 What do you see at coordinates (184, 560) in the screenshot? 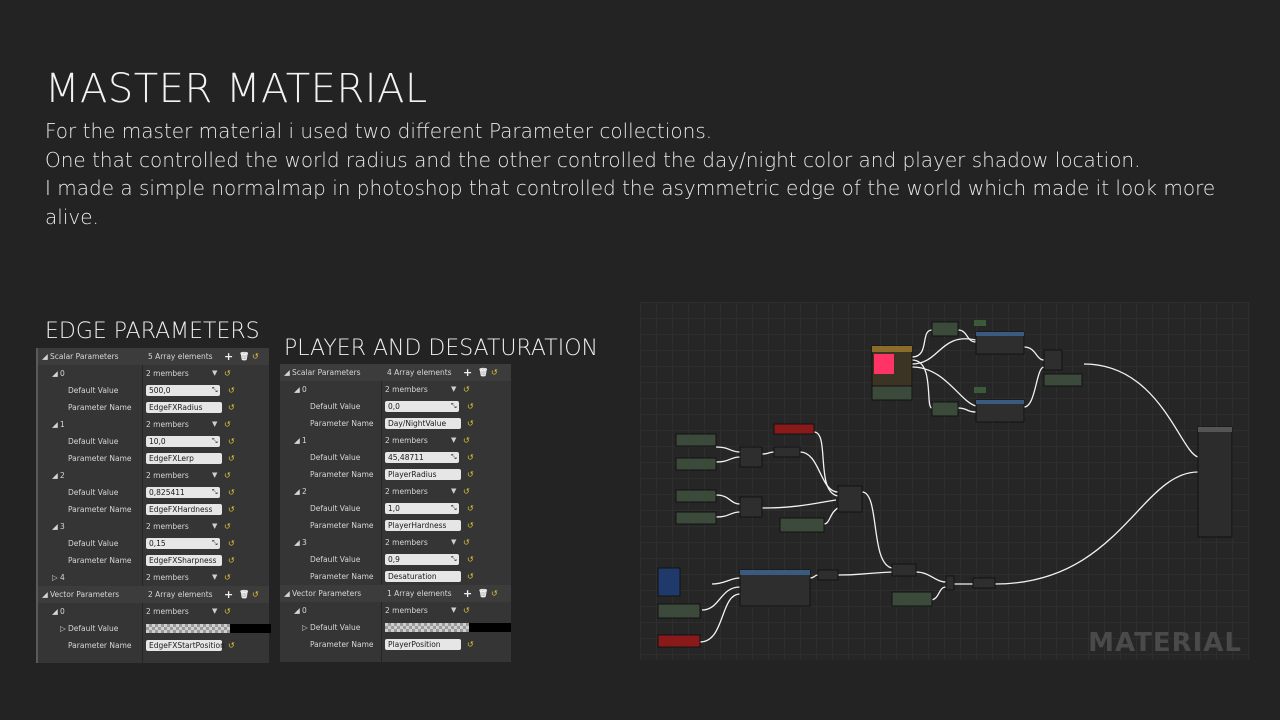
I see `parameter-name-field: EdgeFXSharpness` at bounding box center [184, 560].